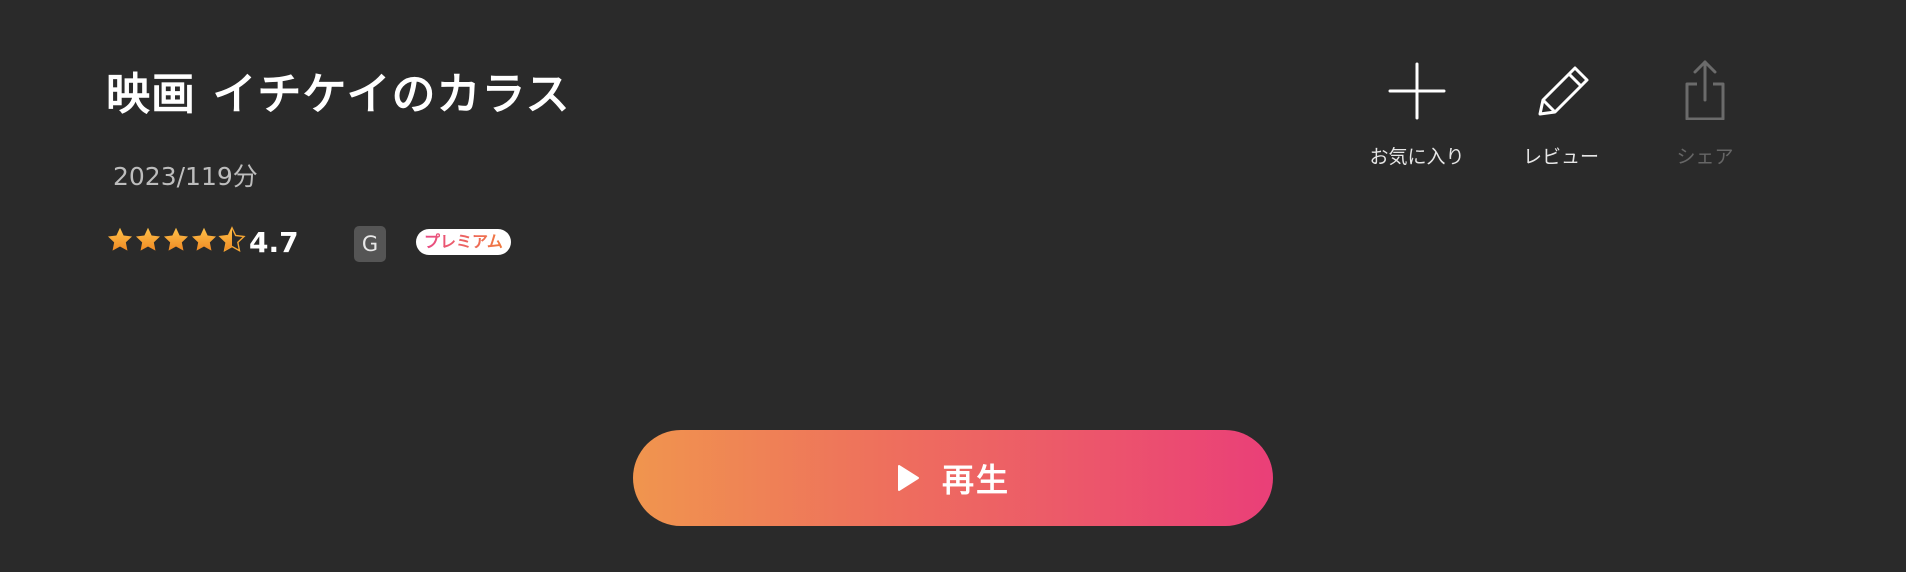 The width and height of the screenshot is (1906, 572). I want to click on premium-badge-label: プレミアム, so click(463, 241).